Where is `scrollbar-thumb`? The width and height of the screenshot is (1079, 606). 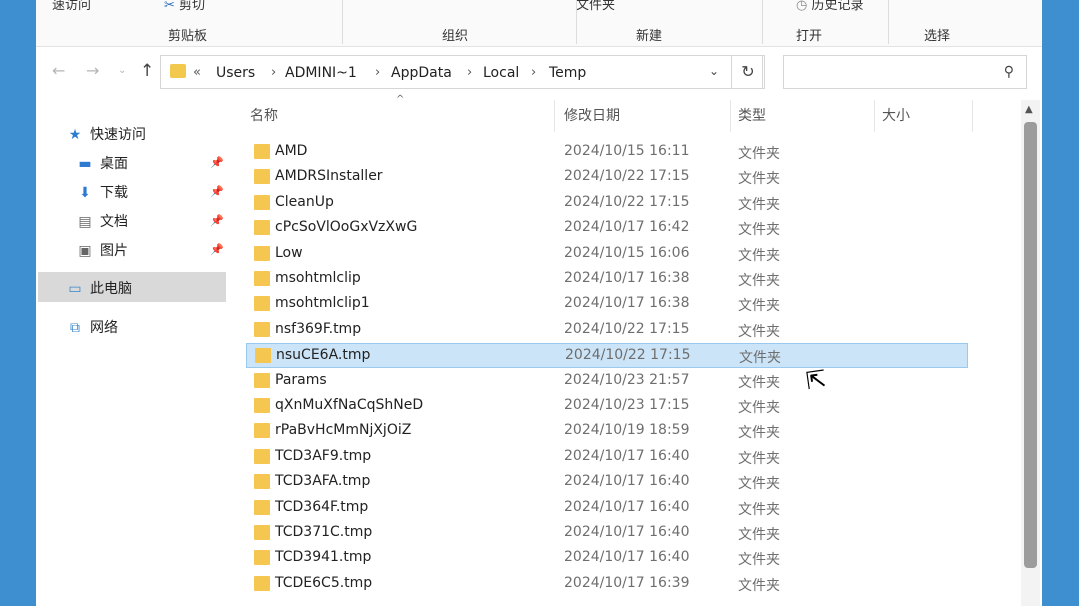
scrollbar-thumb is located at coordinates (1030, 345).